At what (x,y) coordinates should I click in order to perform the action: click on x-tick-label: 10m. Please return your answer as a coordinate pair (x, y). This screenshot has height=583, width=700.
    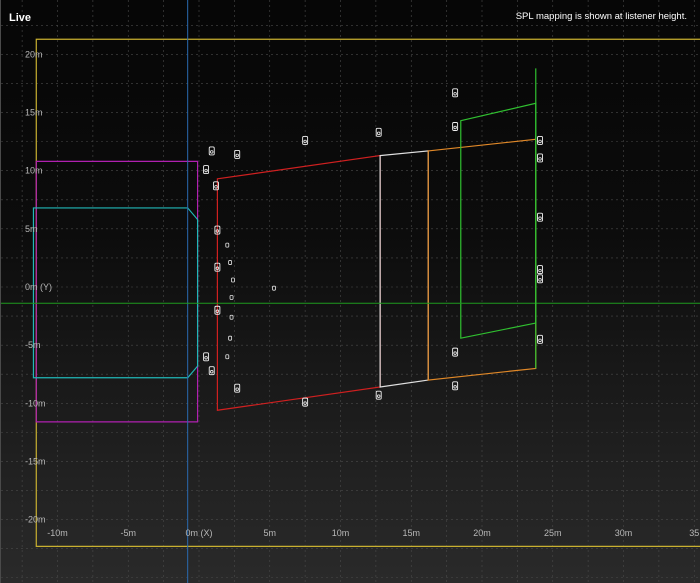
    Looking at the image, I should click on (341, 533).